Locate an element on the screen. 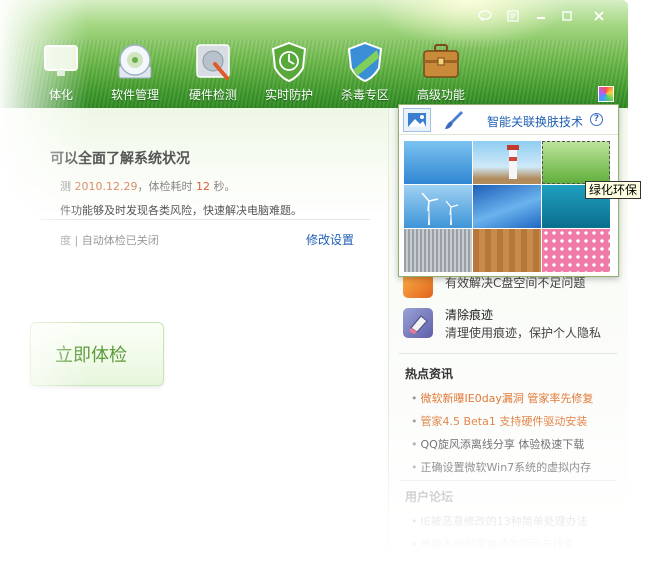  nav-item-realtime-protection: 实时防护 is located at coordinates (289, 71).